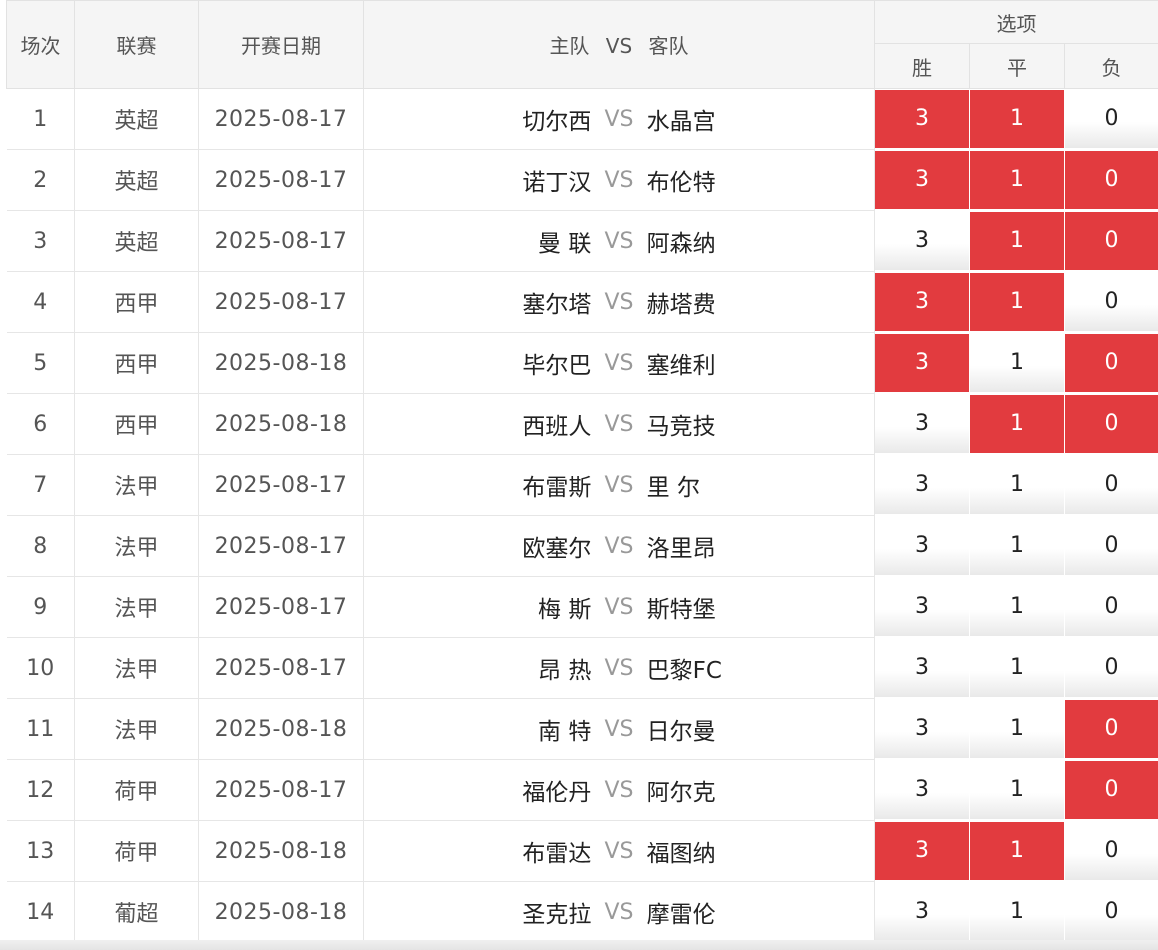 This screenshot has height=950, width=1158. Describe the element at coordinates (136, 912) in the screenshot. I see `league-name: 葡超` at that location.